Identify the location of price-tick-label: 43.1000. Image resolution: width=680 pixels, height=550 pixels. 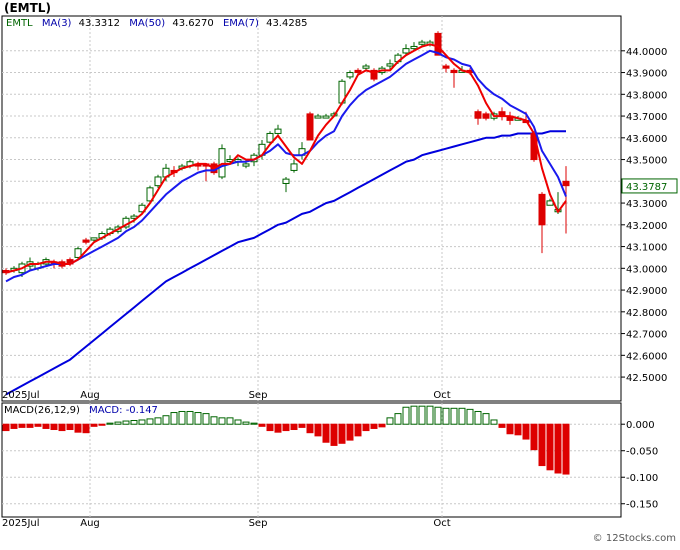
(646, 248).